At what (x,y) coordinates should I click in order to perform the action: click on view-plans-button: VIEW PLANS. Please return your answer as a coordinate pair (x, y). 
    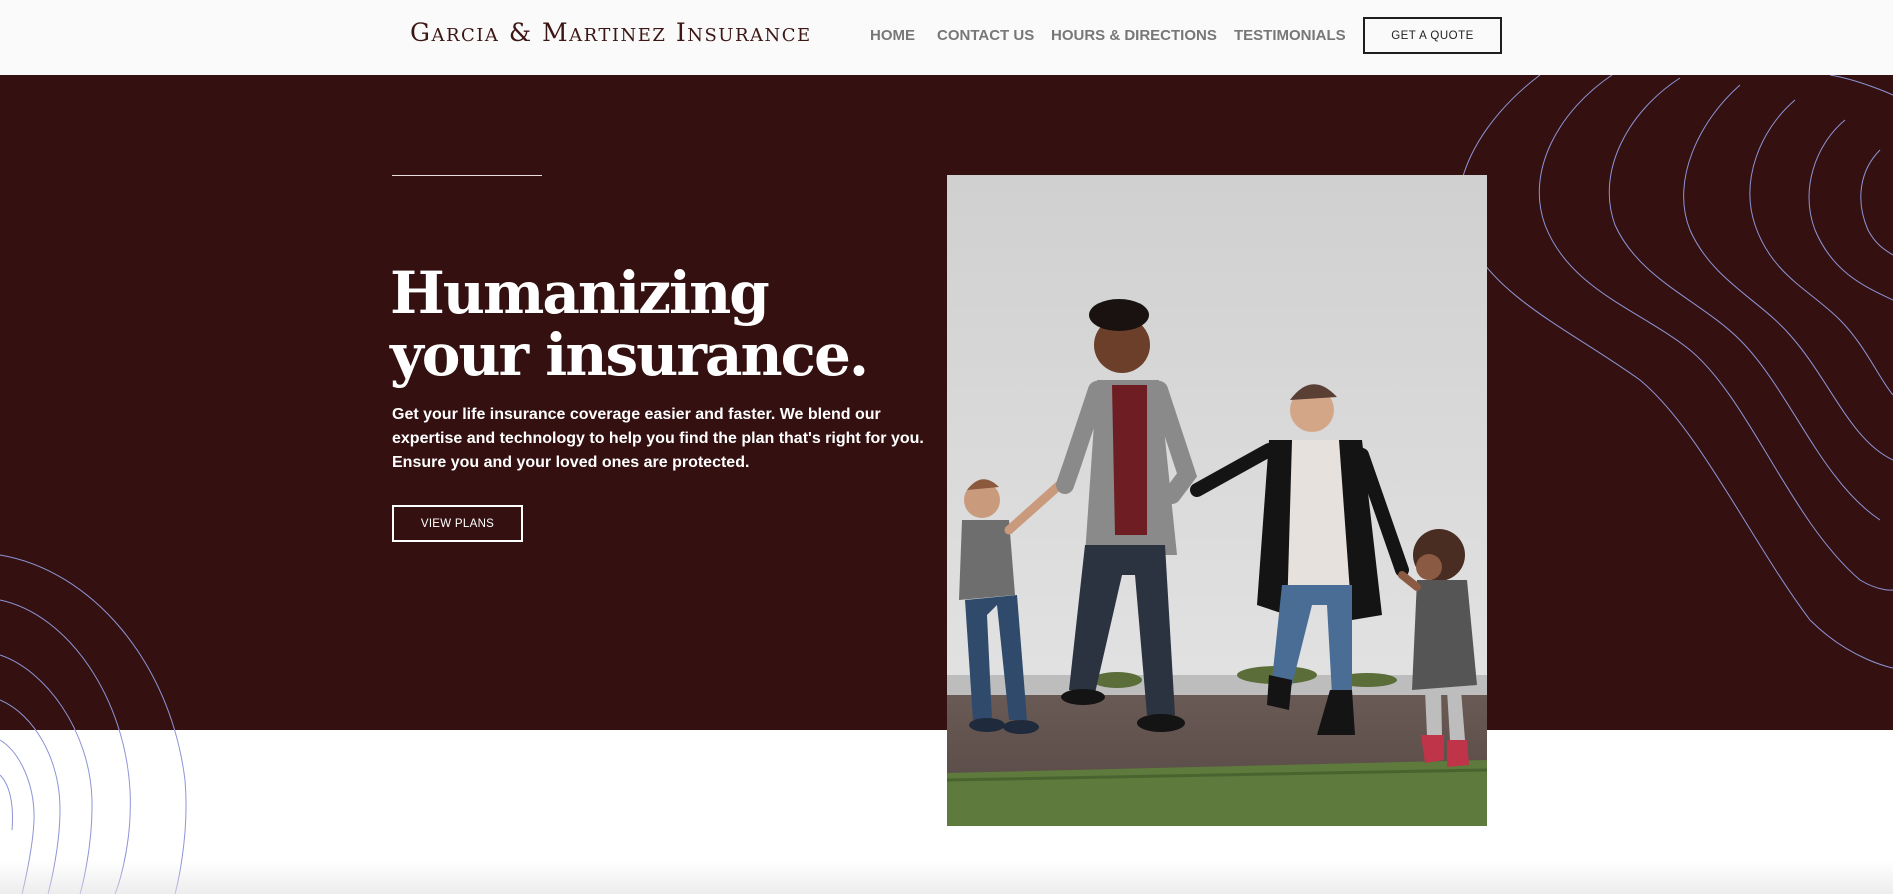
    Looking at the image, I should click on (457, 523).